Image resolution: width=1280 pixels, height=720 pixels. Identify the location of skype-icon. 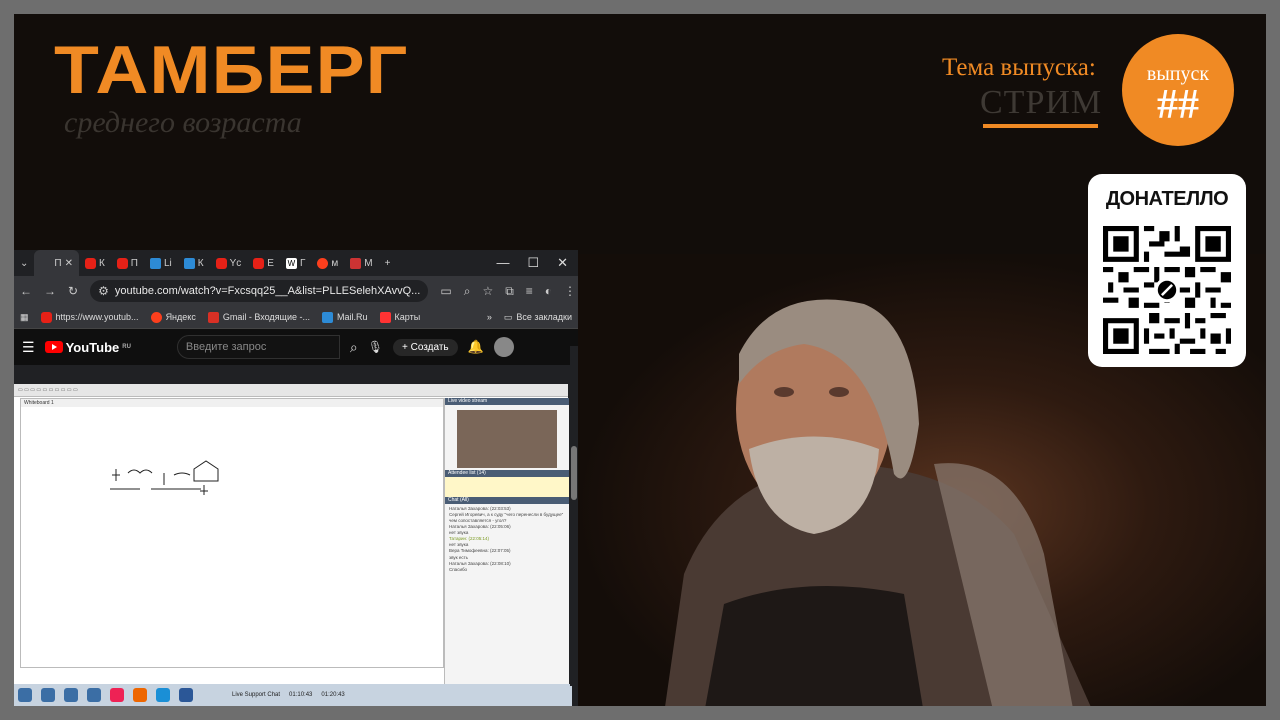
(163, 695).